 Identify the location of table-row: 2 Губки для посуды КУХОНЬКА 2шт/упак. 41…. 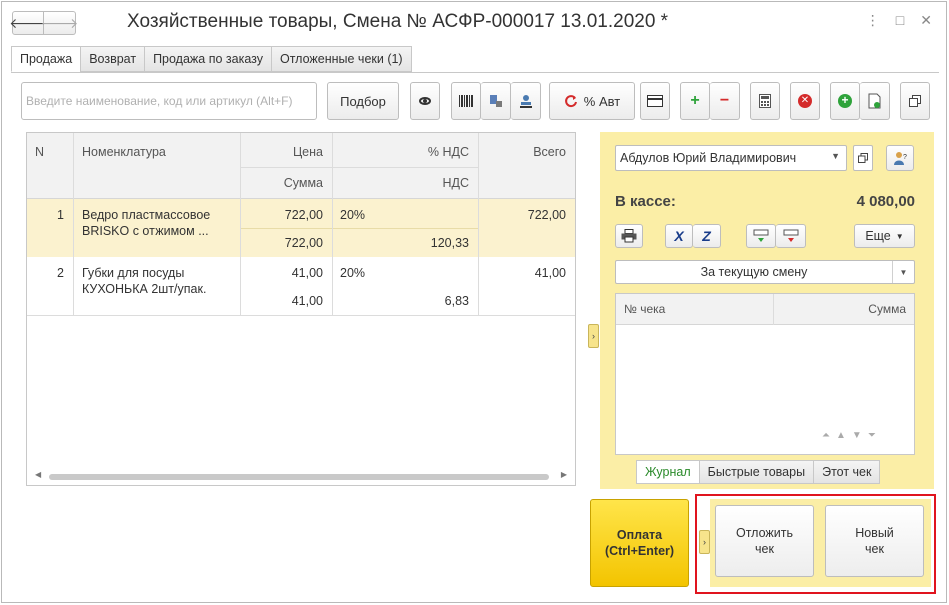
(301, 286).